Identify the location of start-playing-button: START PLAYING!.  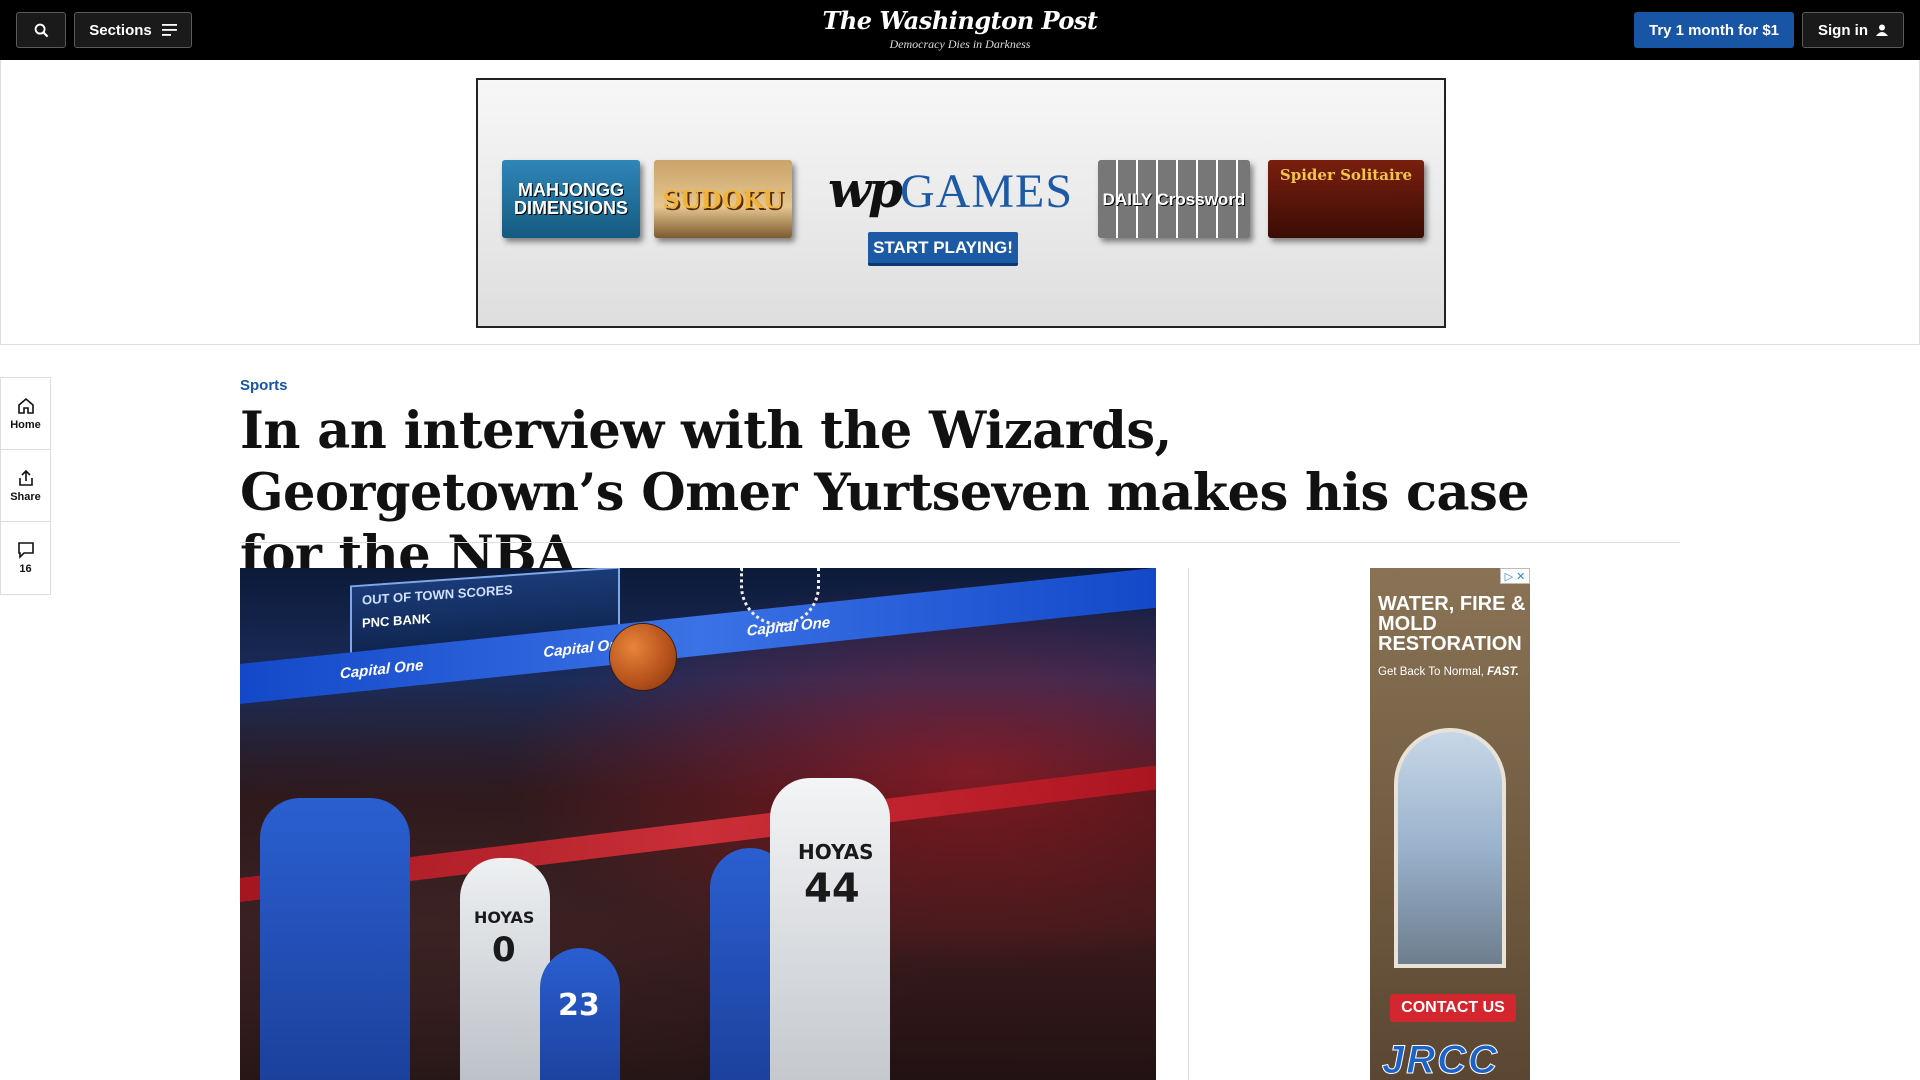
(943, 249).